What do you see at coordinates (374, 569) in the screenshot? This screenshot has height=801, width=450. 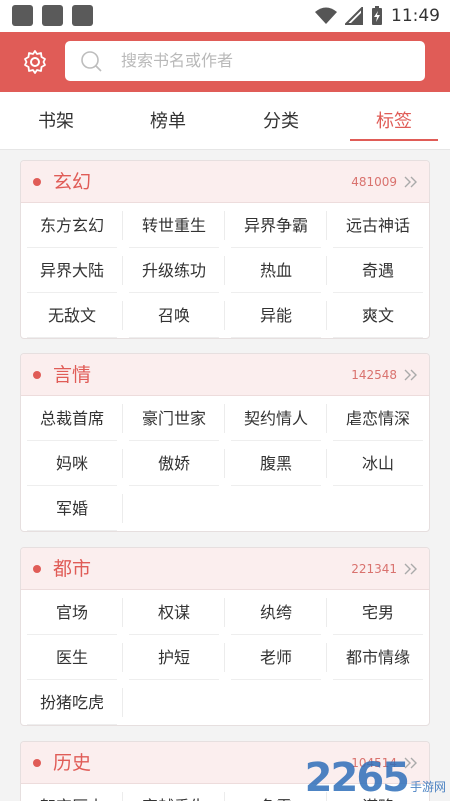 I see `category-count: 221341` at bounding box center [374, 569].